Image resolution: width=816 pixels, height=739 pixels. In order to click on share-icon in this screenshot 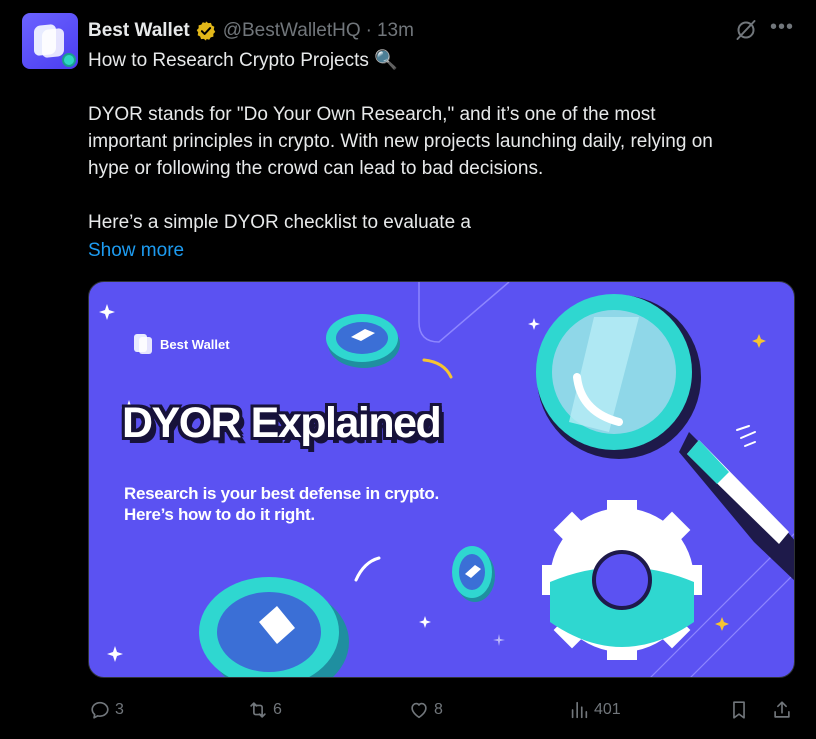, I will do `click(782, 709)`.